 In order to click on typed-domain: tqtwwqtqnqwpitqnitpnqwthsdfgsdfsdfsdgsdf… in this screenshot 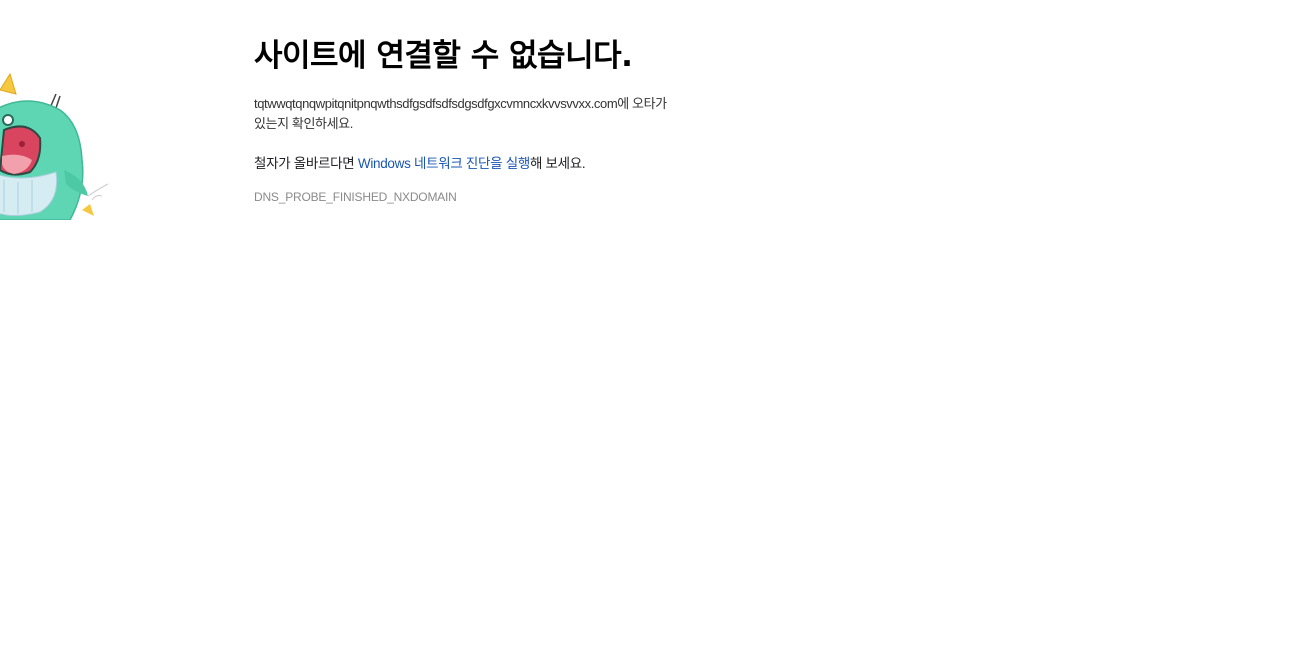, I will do `click(436, 103)`.